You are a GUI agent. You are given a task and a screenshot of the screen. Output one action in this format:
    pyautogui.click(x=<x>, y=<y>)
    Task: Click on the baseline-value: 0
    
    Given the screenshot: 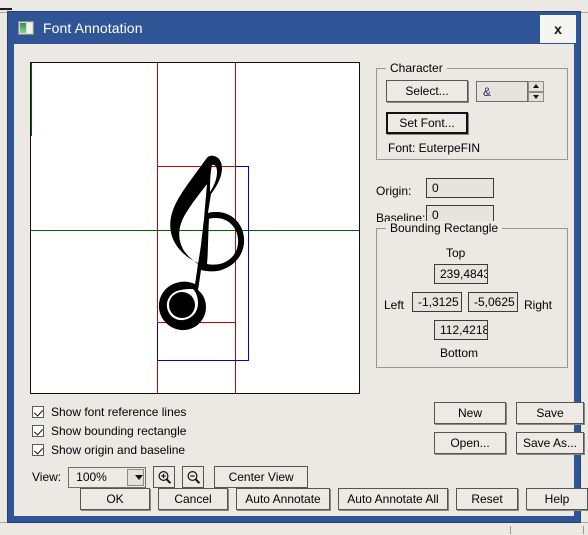 What is the action you would take?
    pyautogui.click(x=433, y=215)
    